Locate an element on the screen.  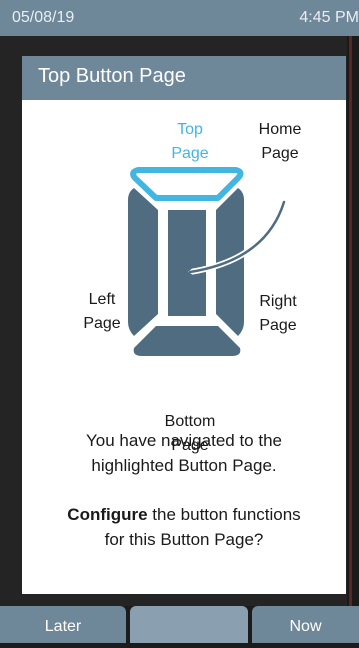
dialog-title-bar: Top Button Page is located at coordinates (184, 78).